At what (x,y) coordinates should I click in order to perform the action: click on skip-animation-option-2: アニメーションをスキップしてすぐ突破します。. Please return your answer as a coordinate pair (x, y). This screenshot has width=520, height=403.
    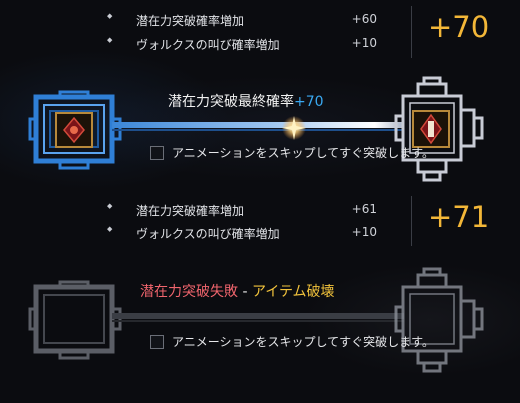
    Looking at the image, I should click on (292, 341).